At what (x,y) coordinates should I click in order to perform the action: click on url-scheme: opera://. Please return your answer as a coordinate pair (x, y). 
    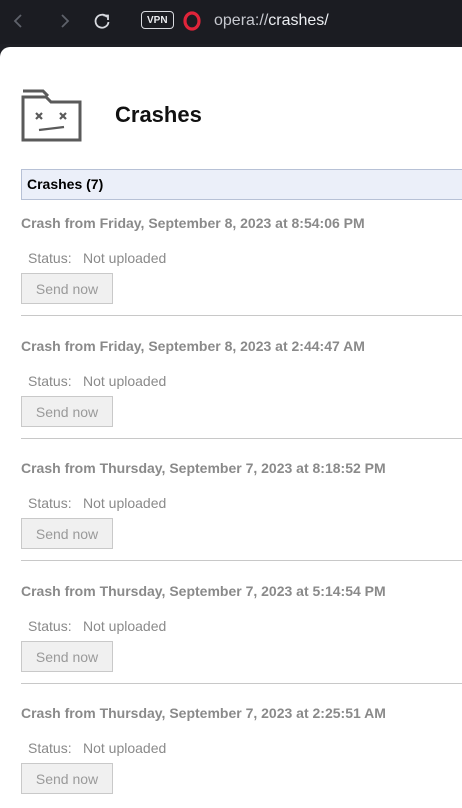
    Looking at the image, I should click on (241, 20).